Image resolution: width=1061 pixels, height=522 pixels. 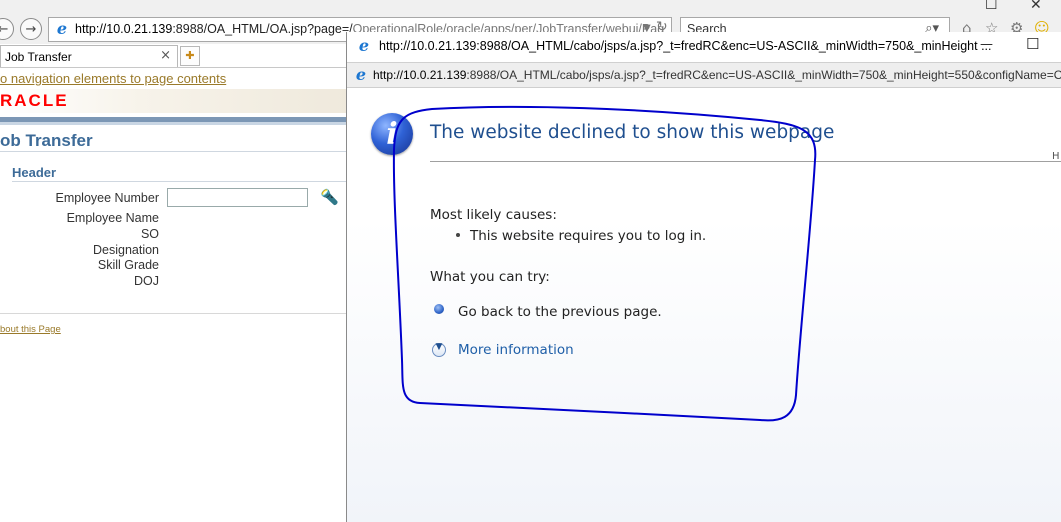 I want to click on oracle-logo: RACLE, so click(x=34, y=100).